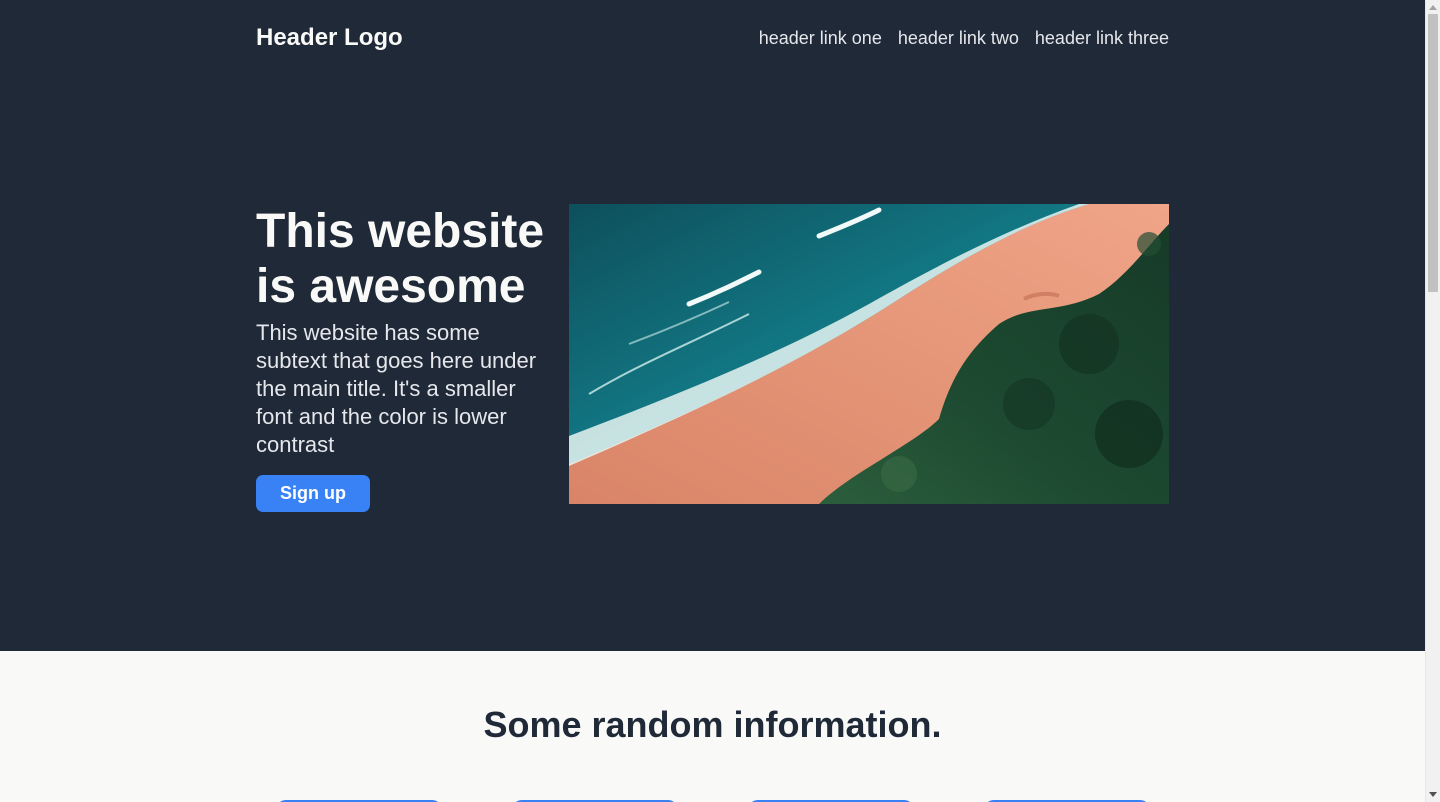  What do you see at coordinates (313, 493) in the screenshot?
I see `signup-button: Sign up` at bounding box center [313, 493].